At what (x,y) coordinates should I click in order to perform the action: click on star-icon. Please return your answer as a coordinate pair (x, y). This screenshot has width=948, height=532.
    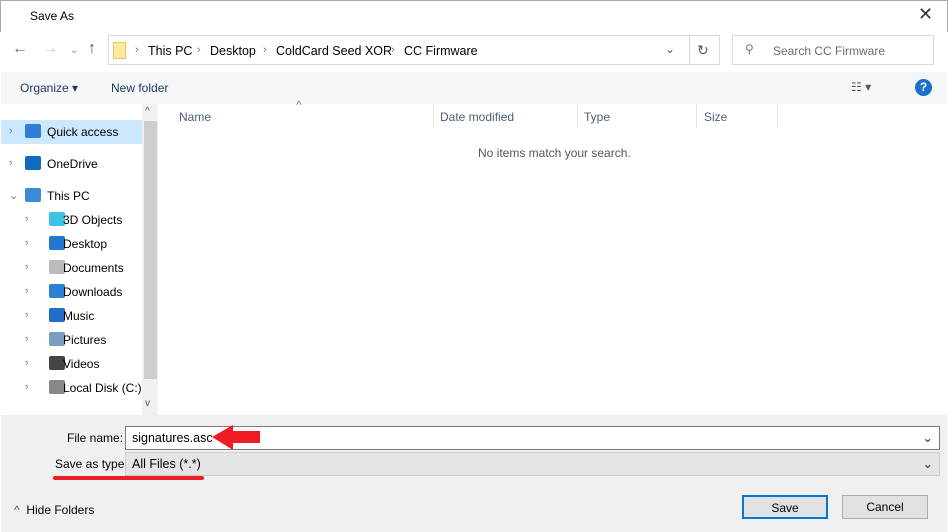
    Looking at the image, I should click on (33, 131).